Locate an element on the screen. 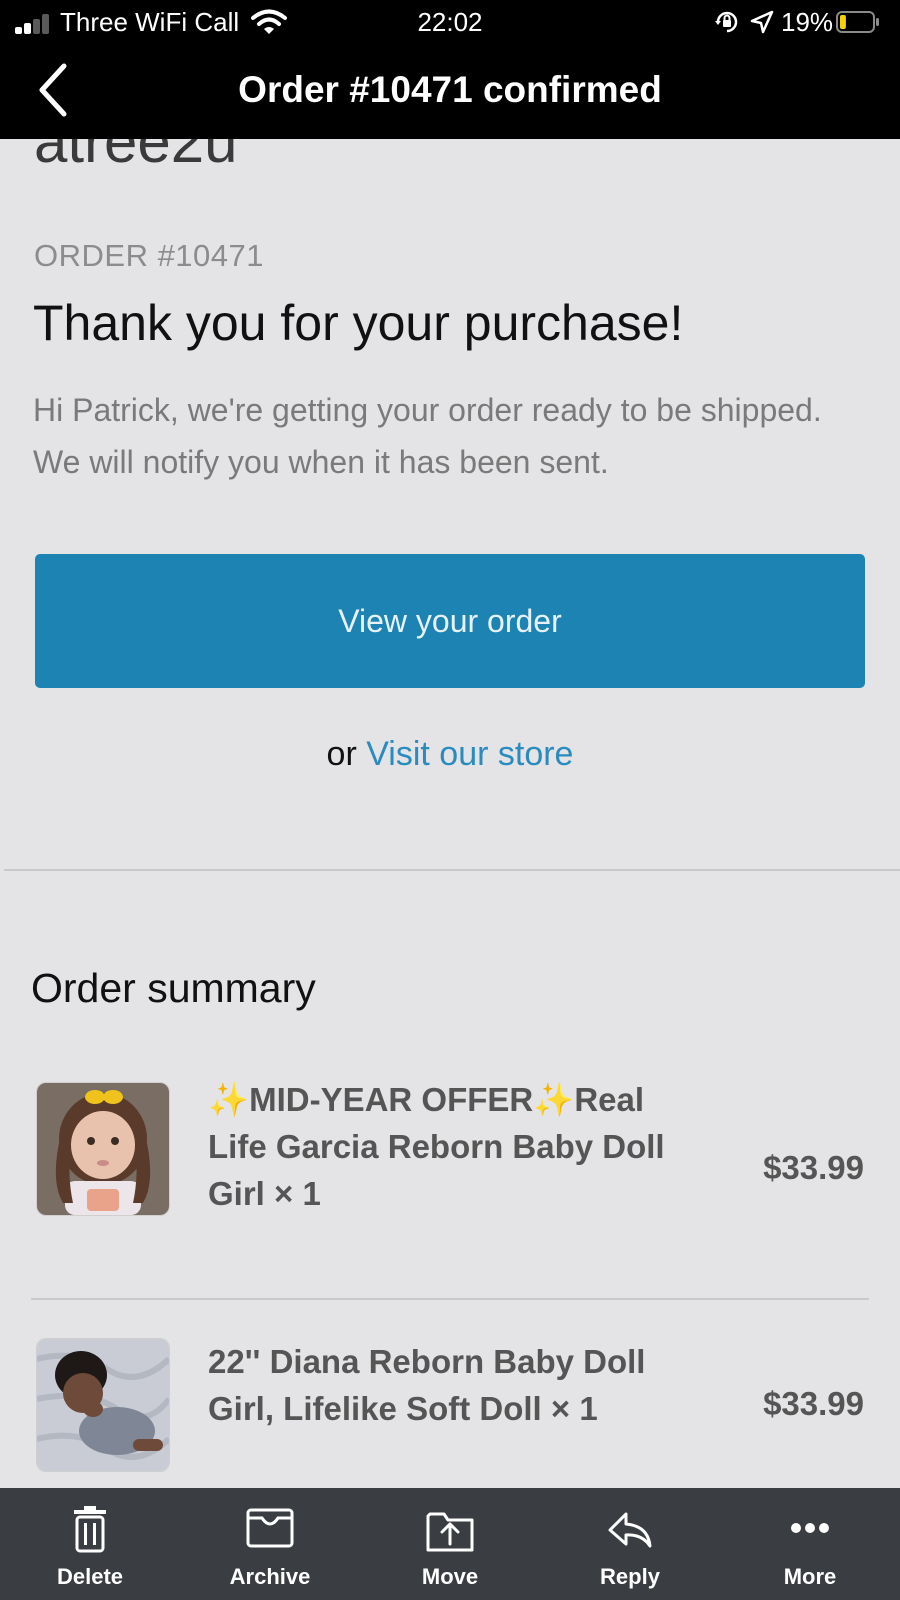 This screenshot has width=900, height=1600. archive-icon is located at coordinates (270, 1528).